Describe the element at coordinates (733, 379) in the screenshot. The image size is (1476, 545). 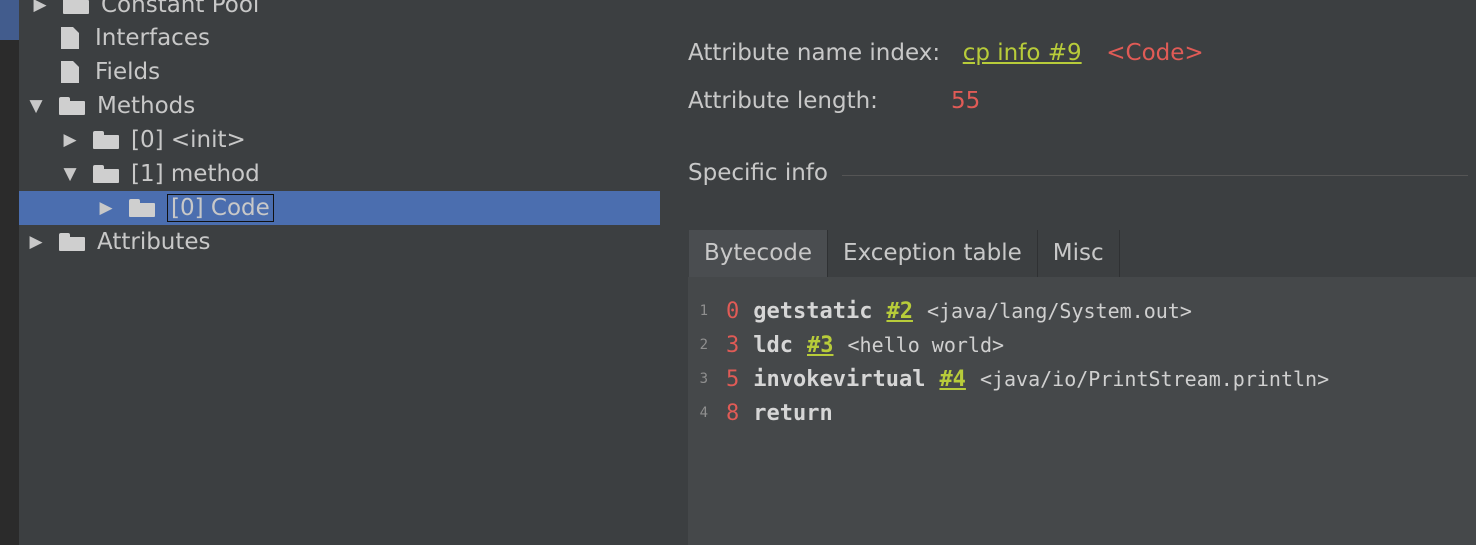
I see `bytecode-offset: 5` at that location.